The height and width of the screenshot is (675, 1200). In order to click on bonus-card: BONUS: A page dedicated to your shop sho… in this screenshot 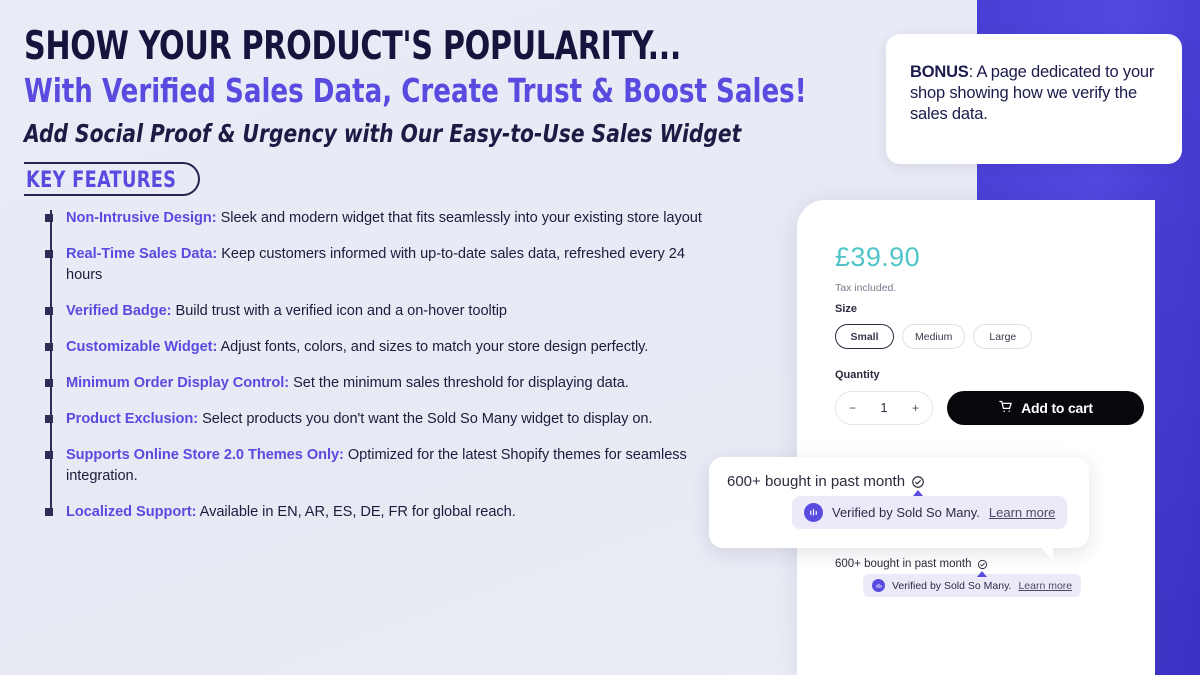, I will do `click(1034, 99)`.